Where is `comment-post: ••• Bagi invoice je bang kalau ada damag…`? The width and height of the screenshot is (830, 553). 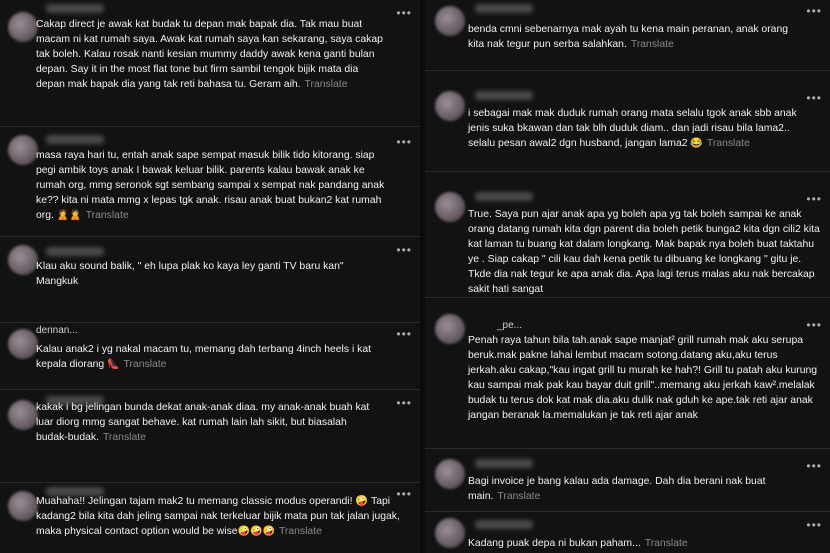 comment-post: ••• Bagi invoice je bang kalau ada damag… is located at coordinates (627, 480).